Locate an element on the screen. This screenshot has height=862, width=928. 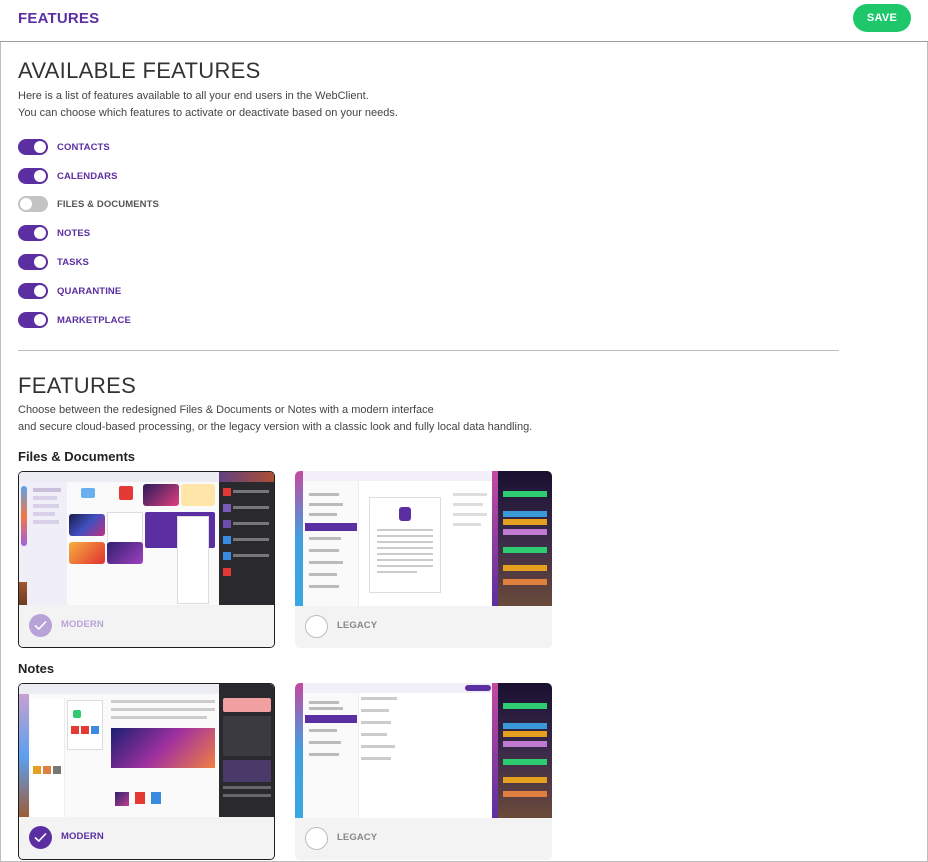
toggle-row-tasks: TASKS is located at coordinates (53, 262).